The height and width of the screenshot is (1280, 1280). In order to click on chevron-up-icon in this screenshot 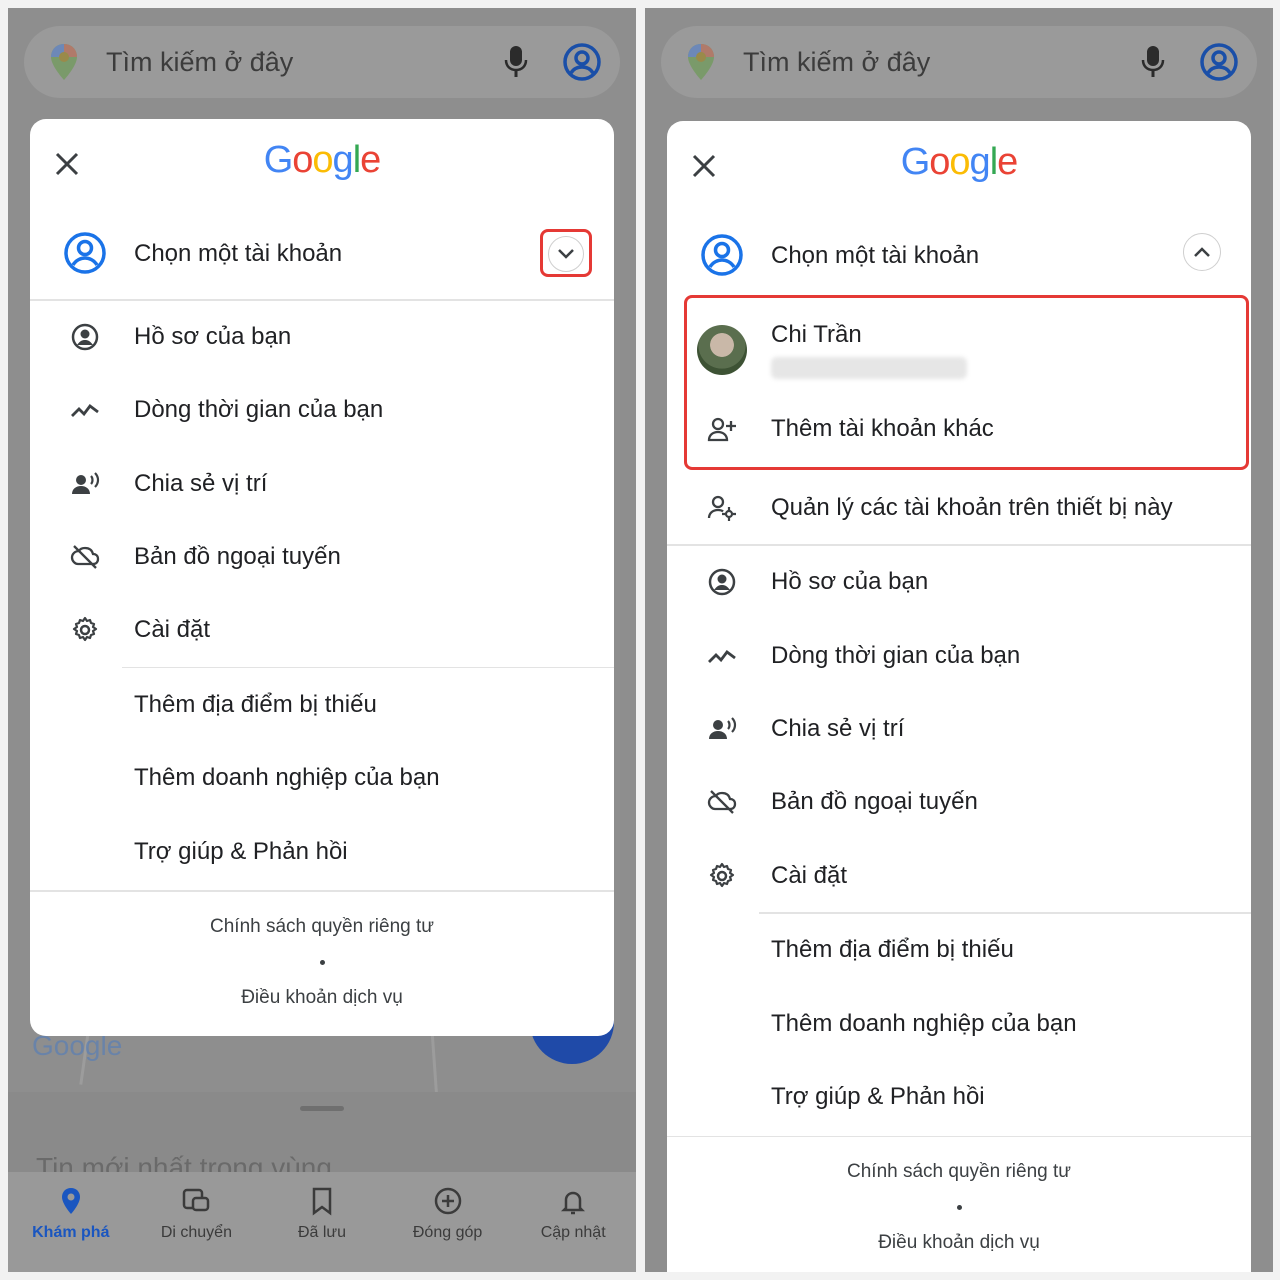, I will do `click(1202, 252)`.